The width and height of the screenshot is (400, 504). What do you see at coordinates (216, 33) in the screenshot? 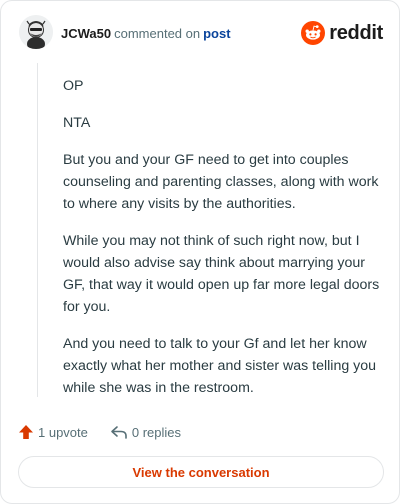
I see `post-link: post` at bounding box center [216, 33].